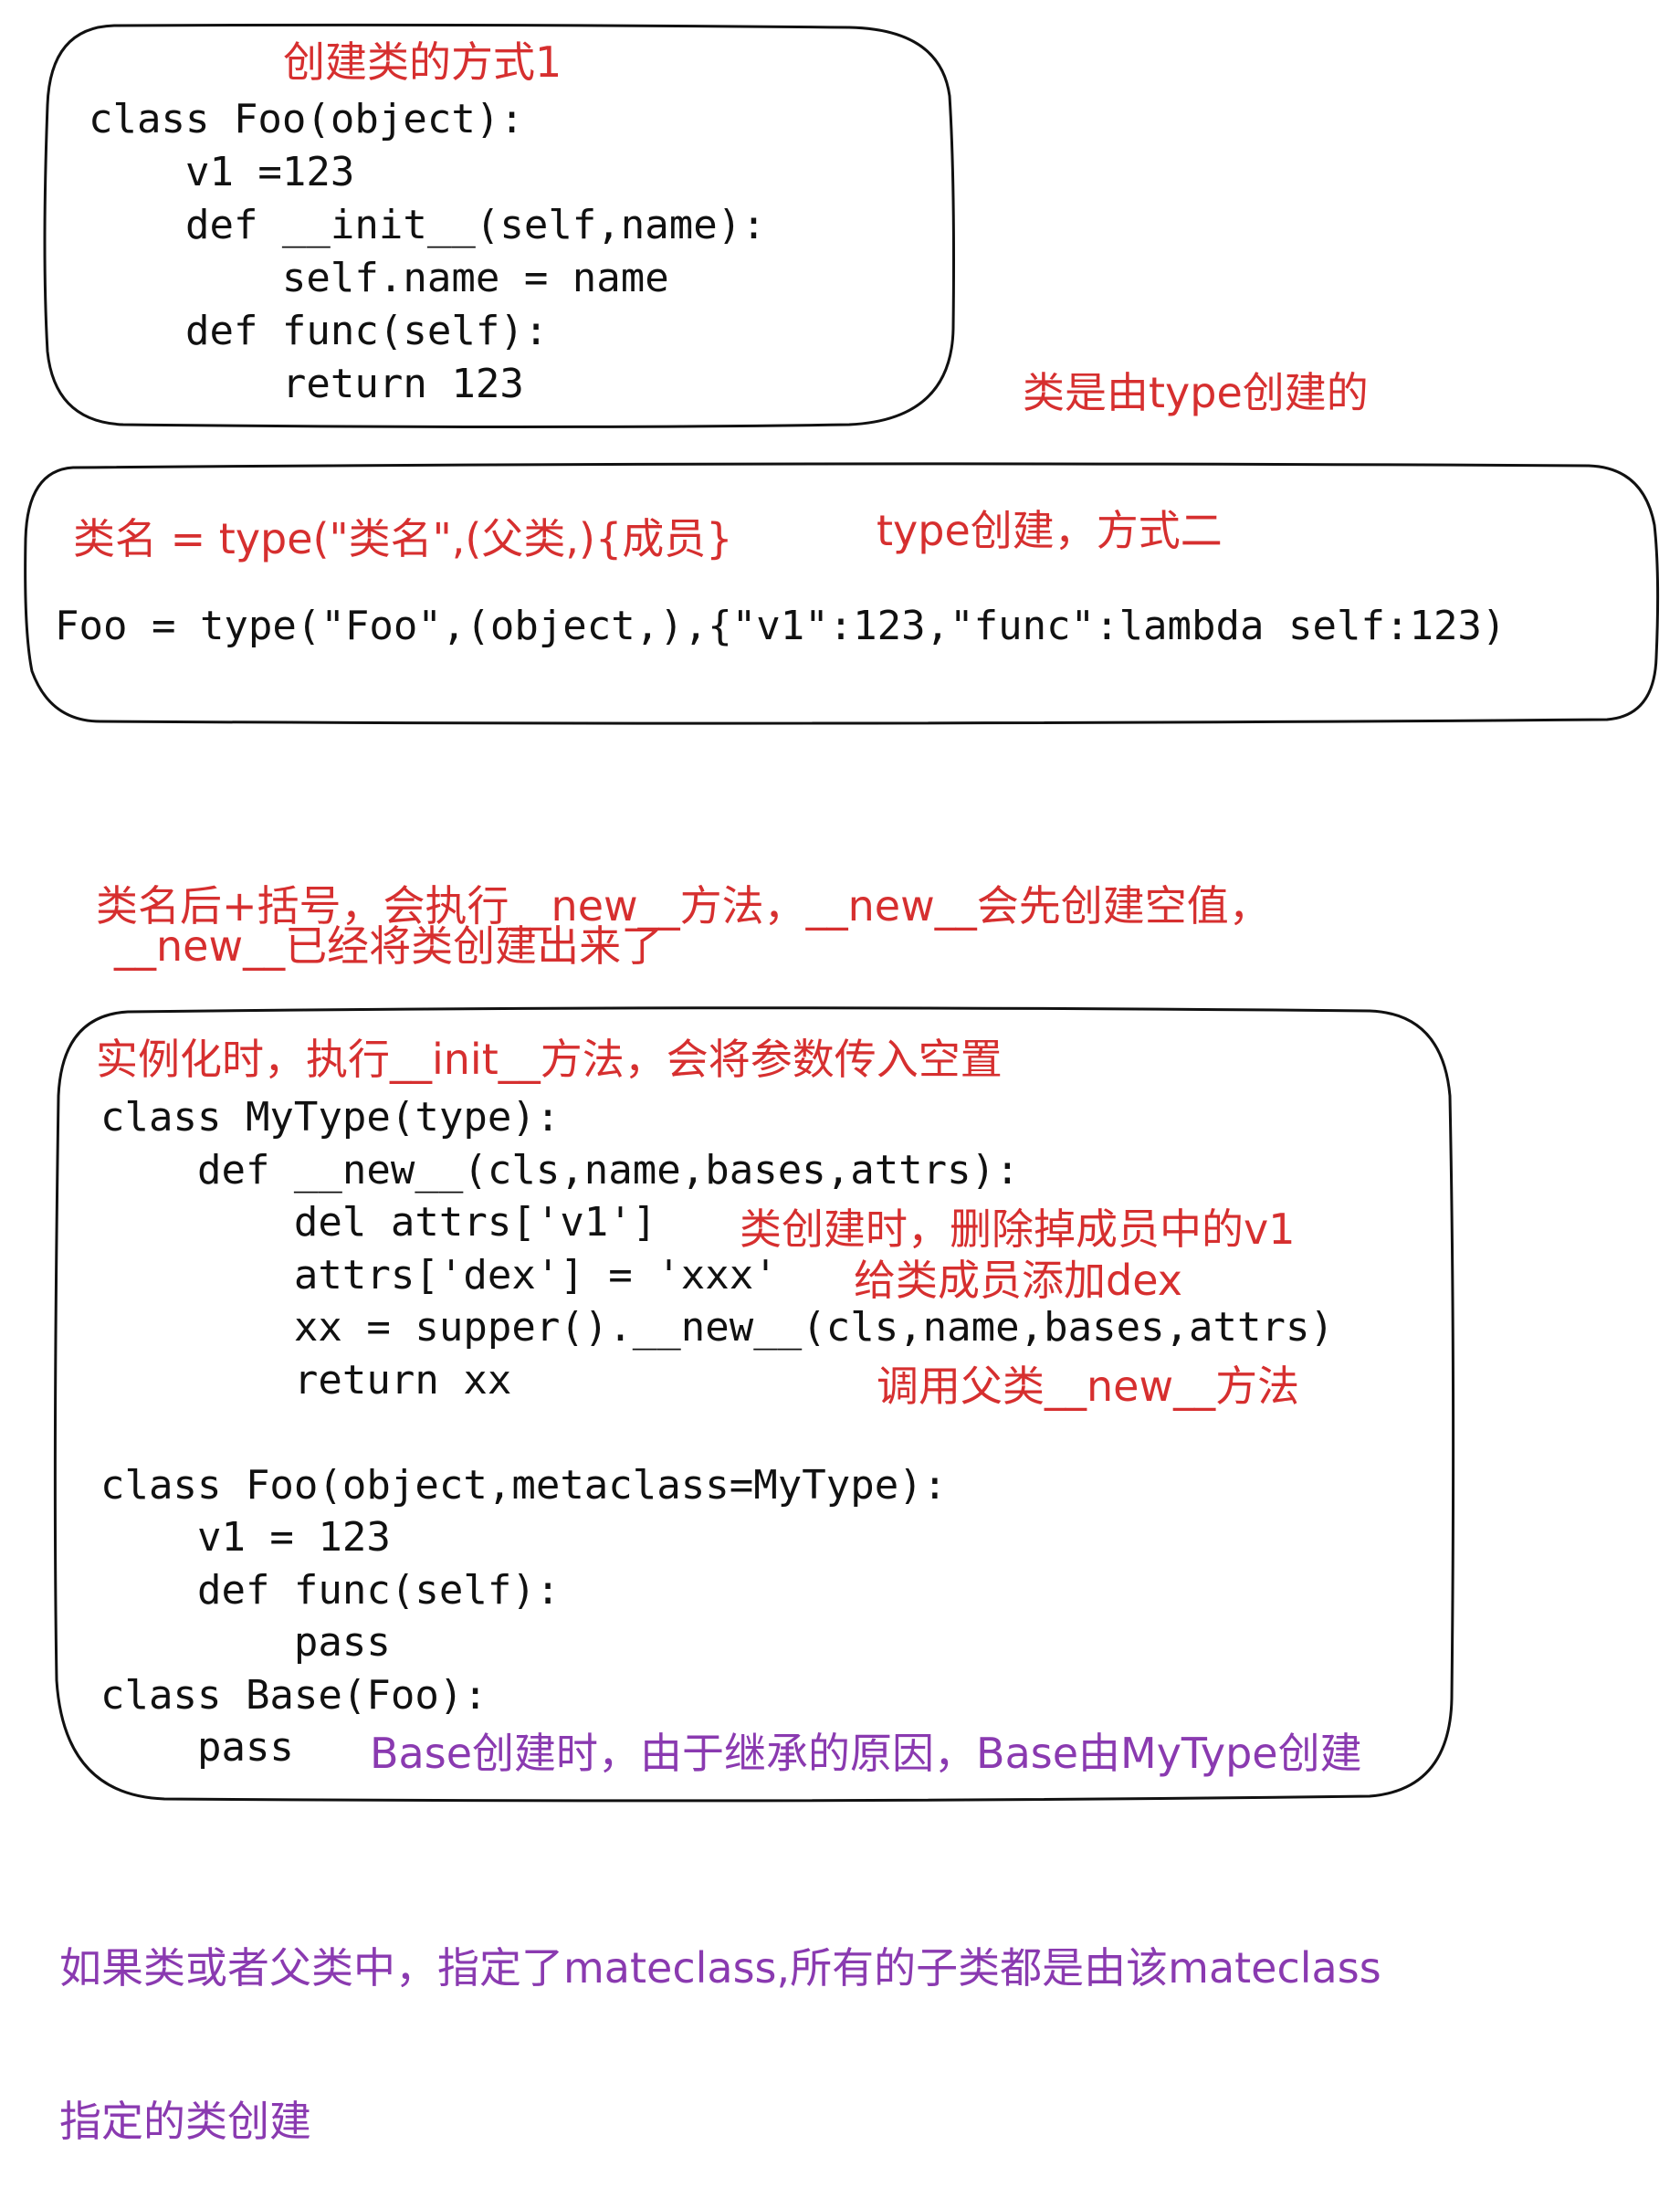 This screenshot has width=1680, height=2198. Describe the element at coordinates (560, 1170) in the screenshot. I see `code-line: def __new__(cls,name,bases,attrs):` at that location.